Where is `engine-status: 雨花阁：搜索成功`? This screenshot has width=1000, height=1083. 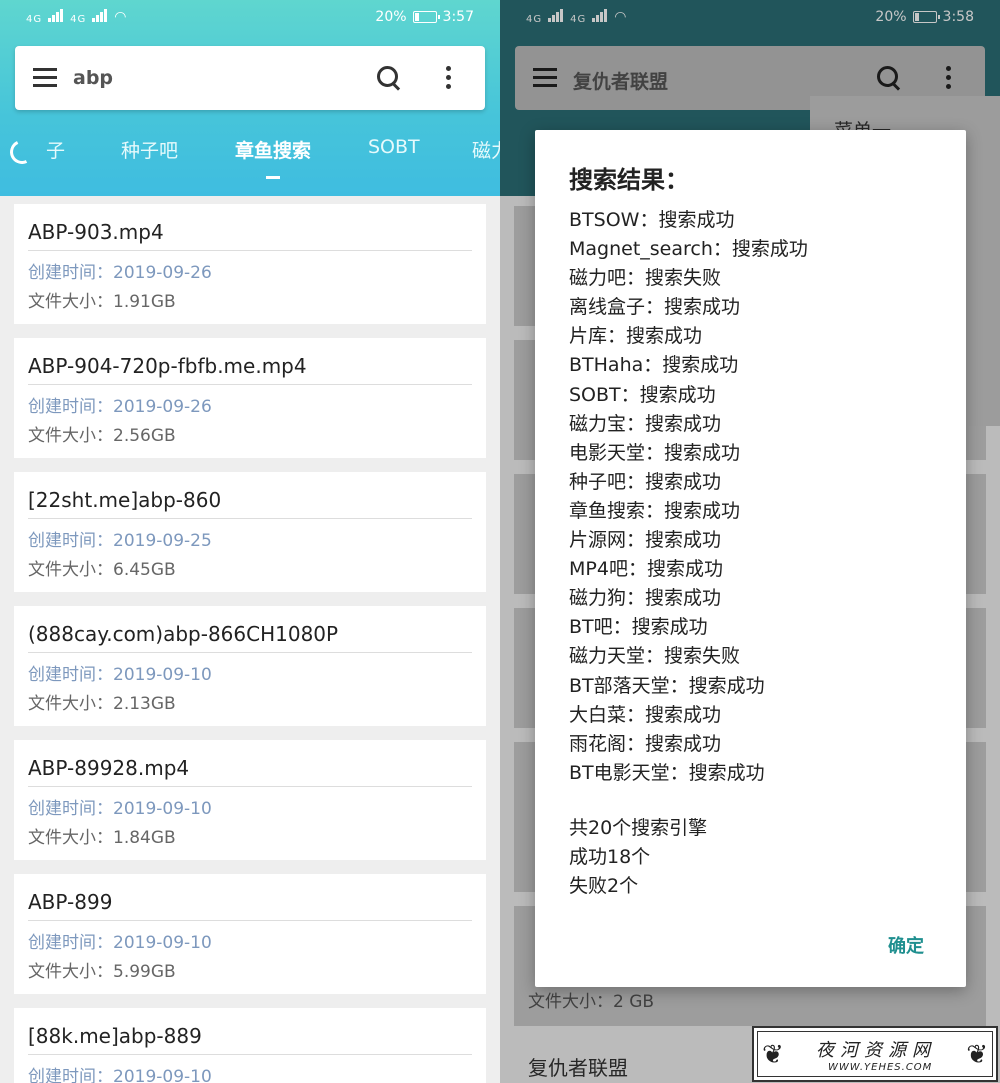
engine-status: 雨花阁：搜索成功 is located at coordinates (645, 743).